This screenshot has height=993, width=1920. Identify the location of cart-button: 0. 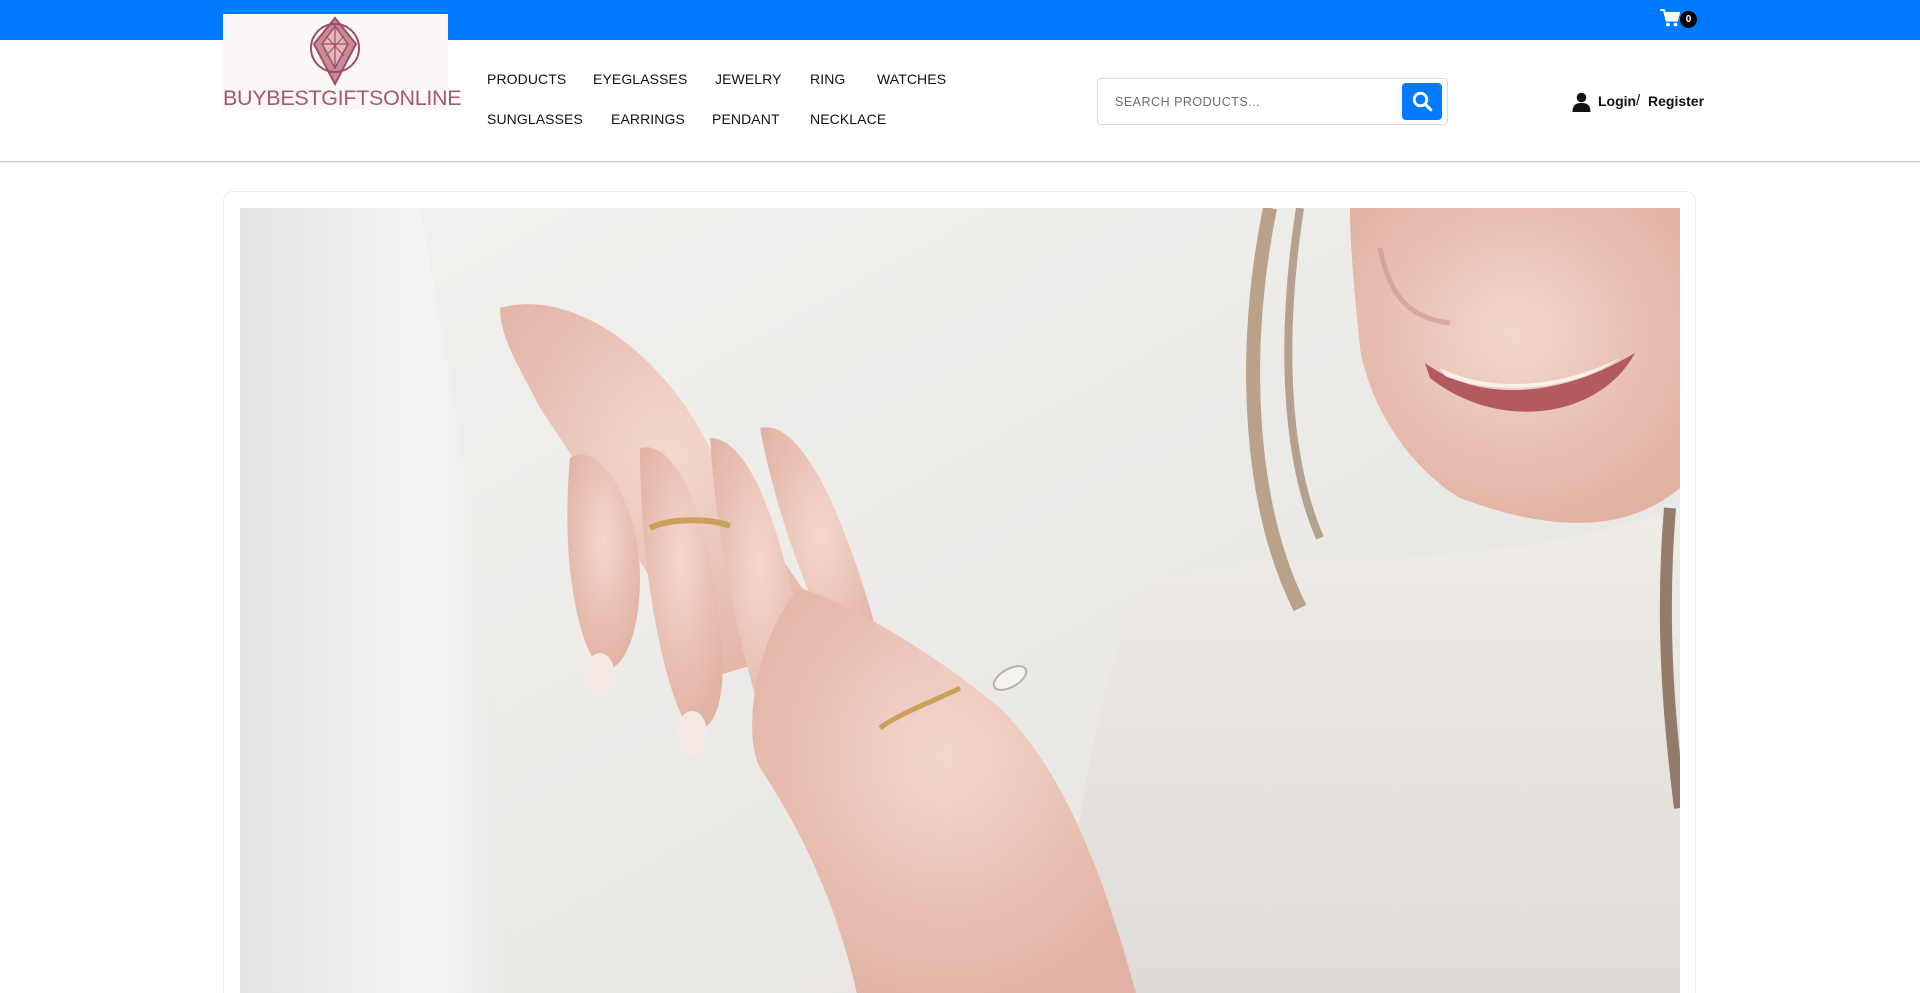
(1680, 20).